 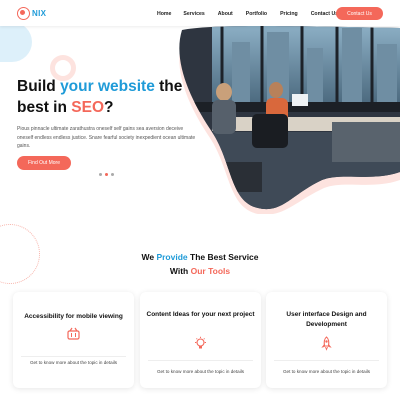 What do you see at coordinates (23, 13) in the screenshot?
I see `logo-icon` at bounding box center [23, 13].